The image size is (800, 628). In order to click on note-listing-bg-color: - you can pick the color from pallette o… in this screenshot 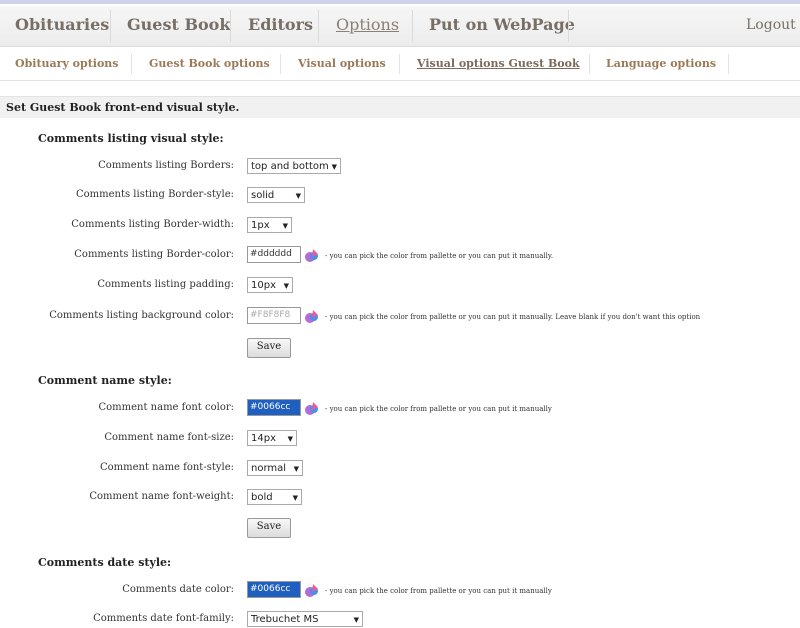, I will do `click(513, 317)`.